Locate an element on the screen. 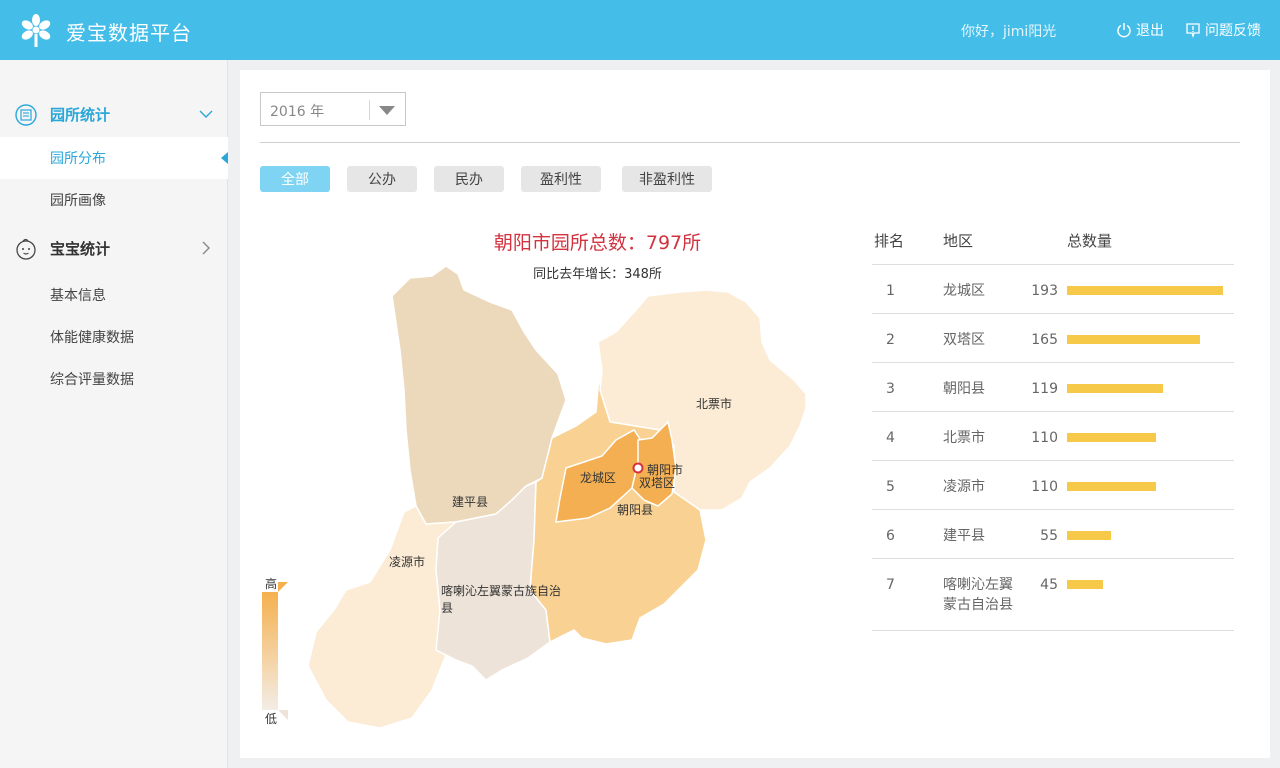  sidebar-group-kindergarten-stats: 园所统计 is located at coordinates (114, 114).